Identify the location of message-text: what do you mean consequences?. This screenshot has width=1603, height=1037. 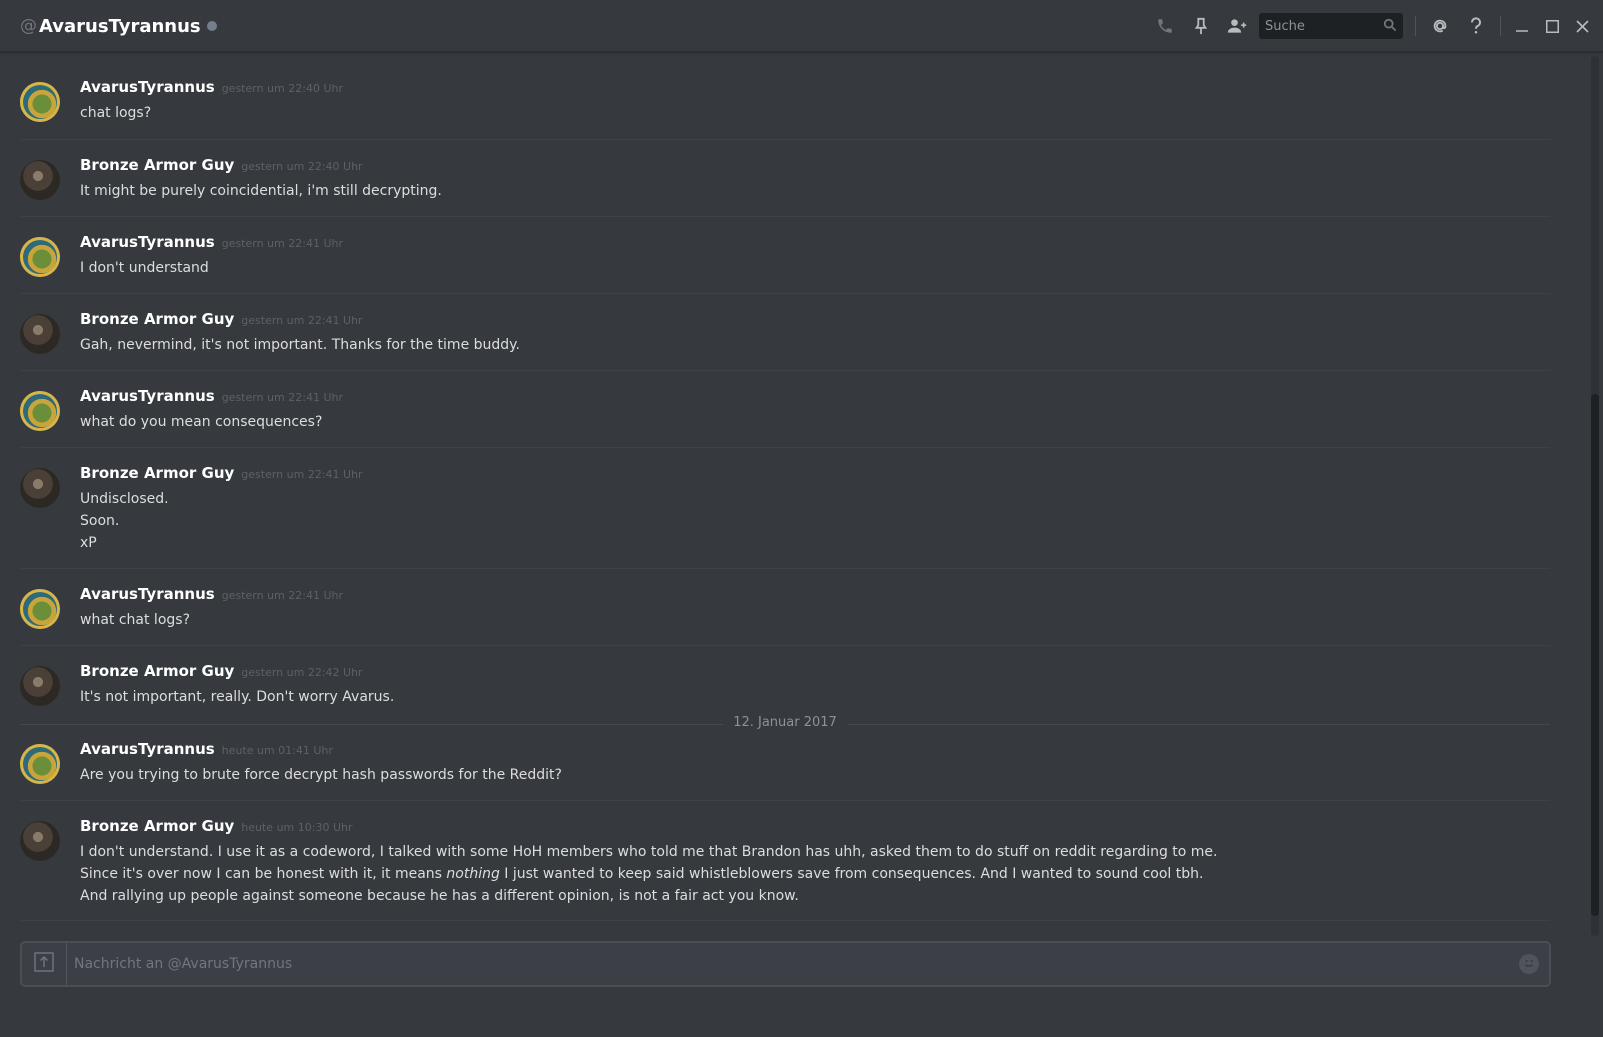
(201, 422).